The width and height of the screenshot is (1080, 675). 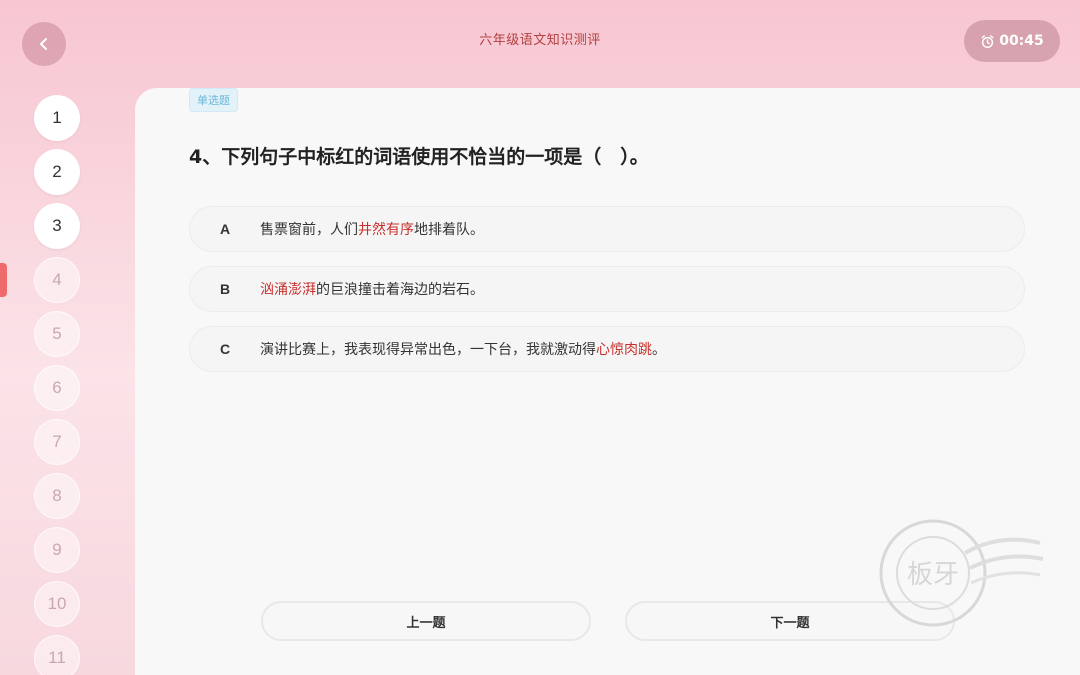 I want to click on highlighted-word: 心惊肉跳, so click(x=624, y=350).